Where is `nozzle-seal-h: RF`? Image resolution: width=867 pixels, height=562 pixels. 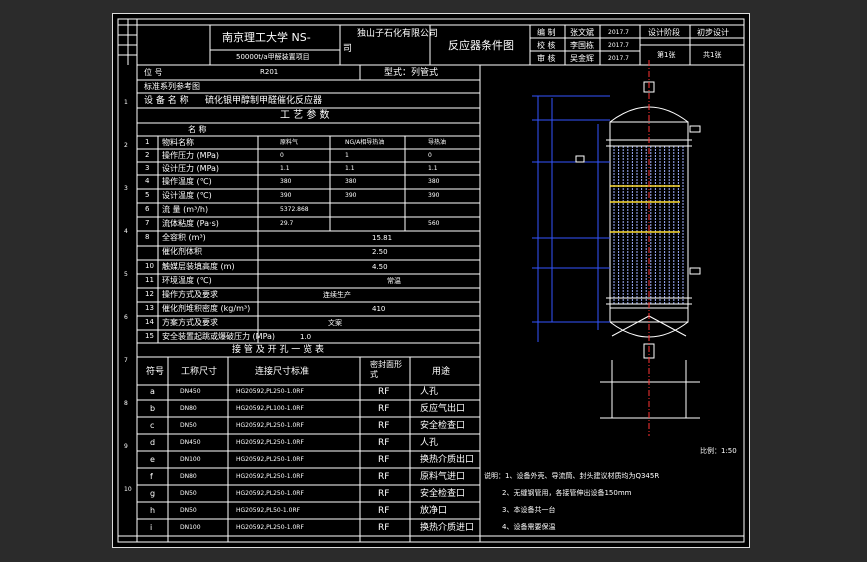 nozzle-seal-h: RF is located at coordinates (384, 511).